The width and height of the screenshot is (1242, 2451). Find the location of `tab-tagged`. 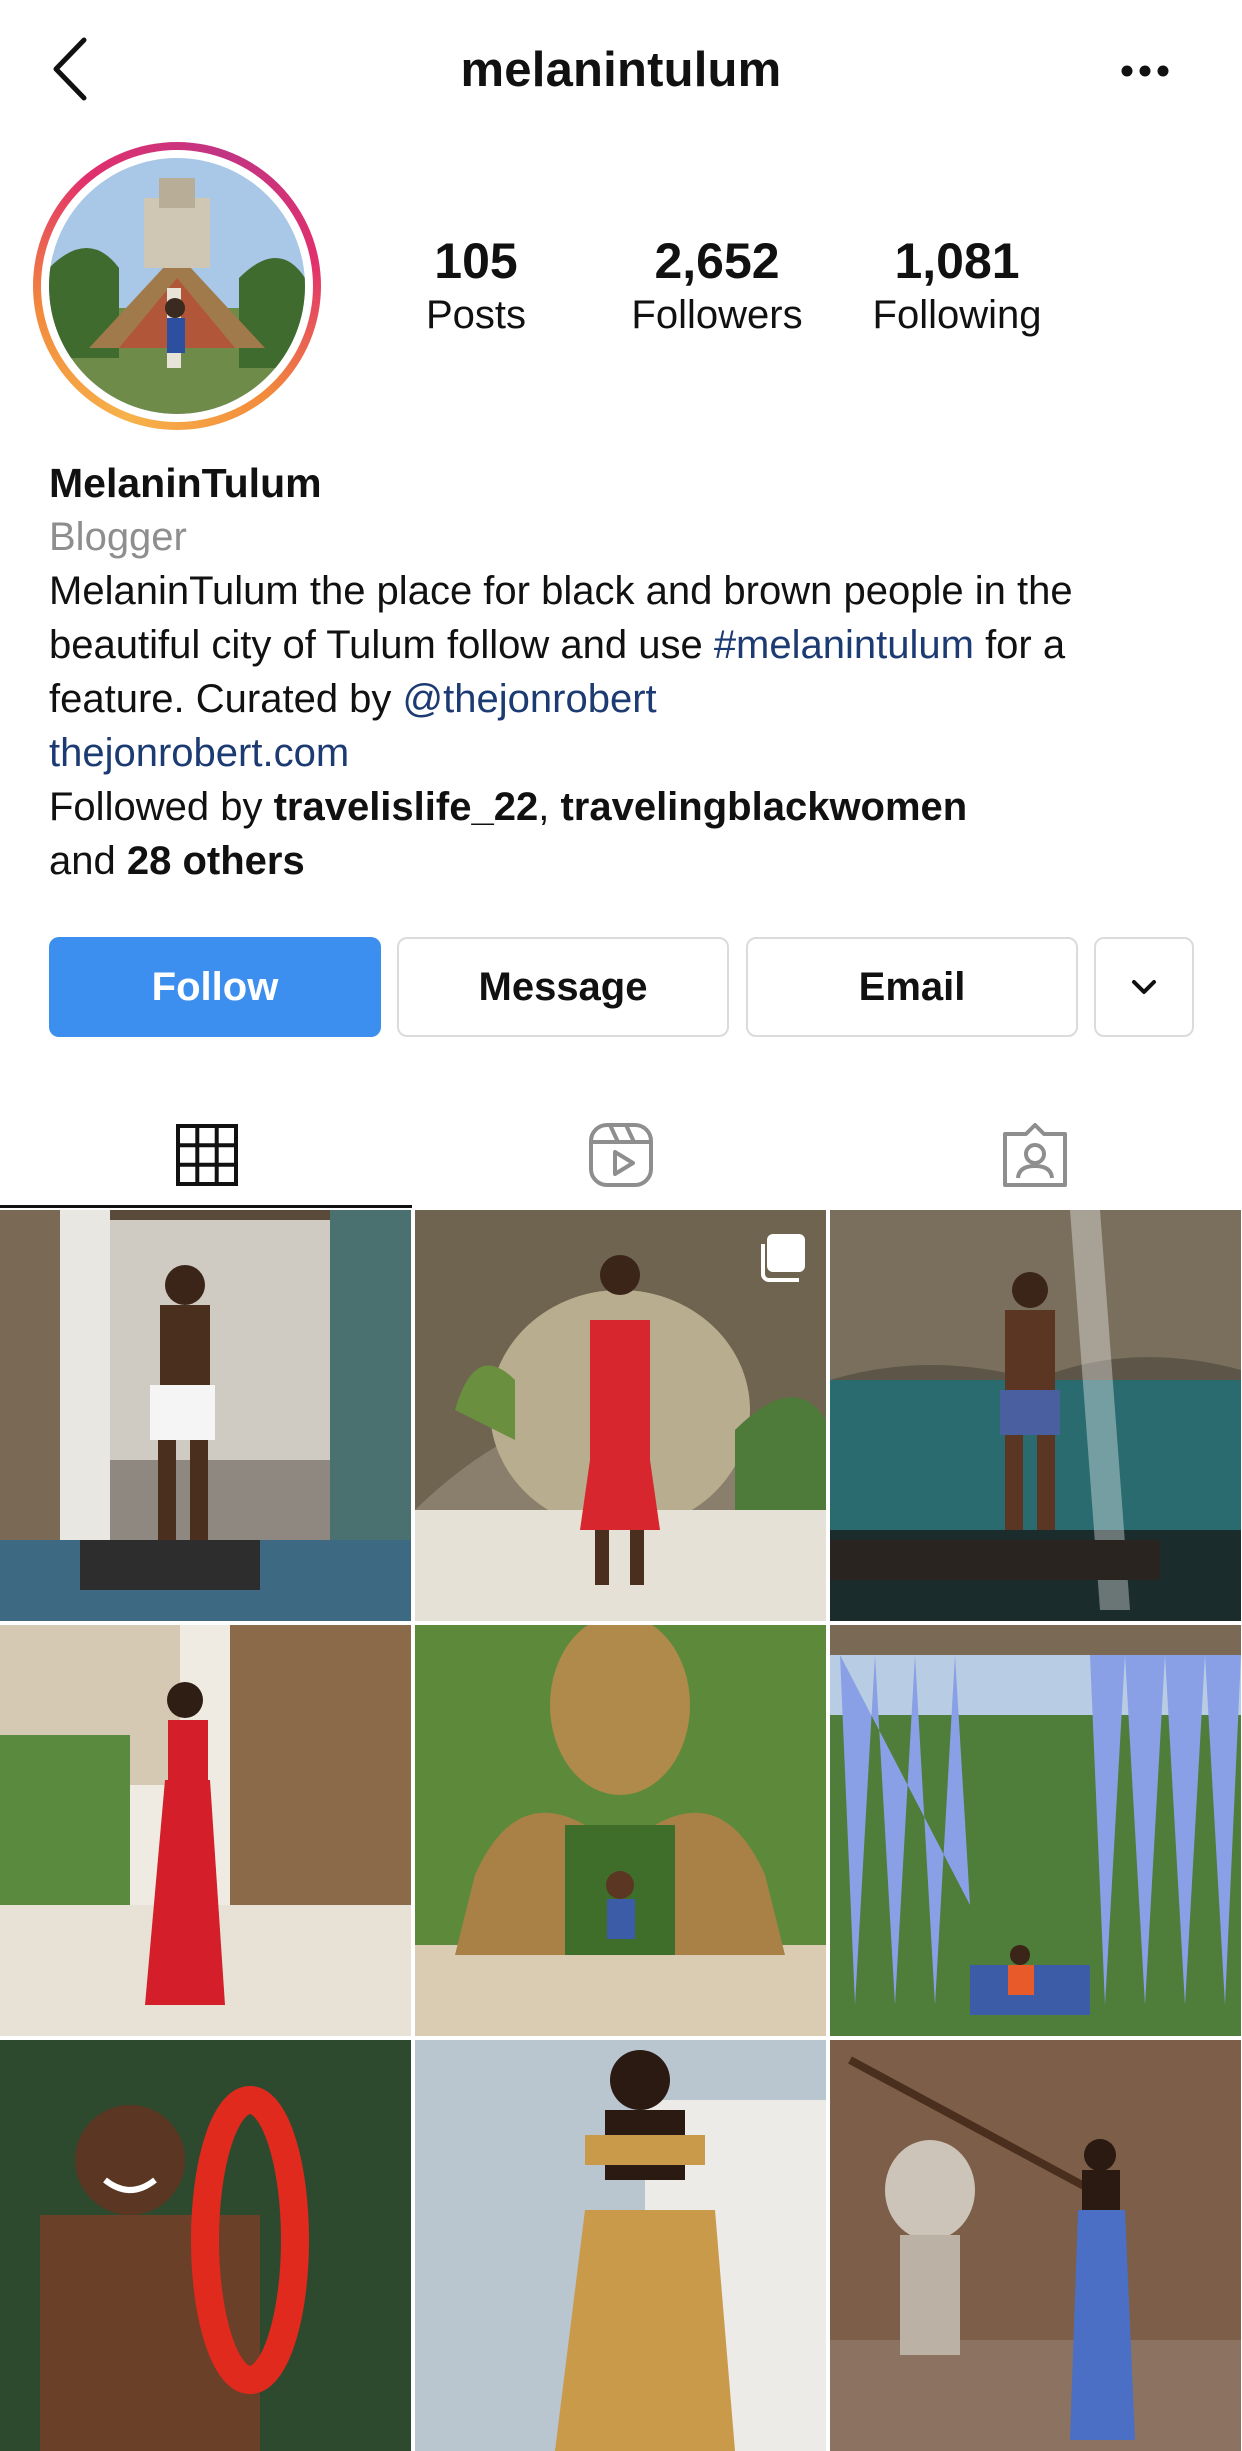

tab-tagged is located at coordinates (1035, 1155).